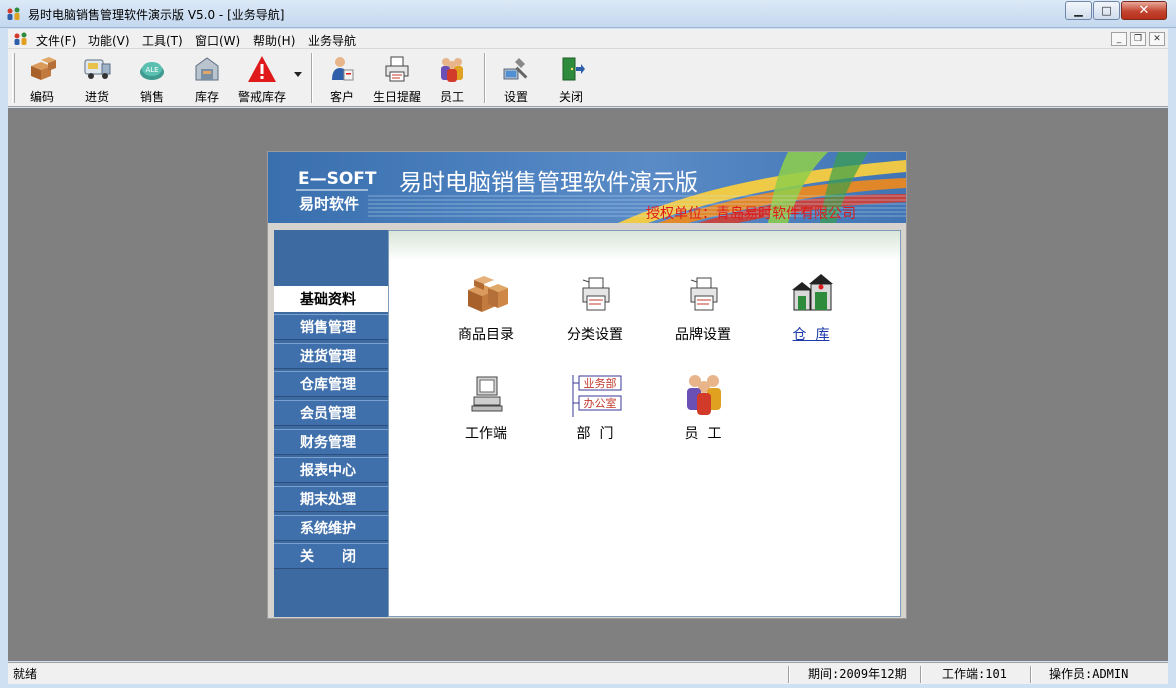 The height and width of the screenshot is (688, 1176). I want to click on toolbar-alert-stock-button: 警戒库存, so click(262, 78).